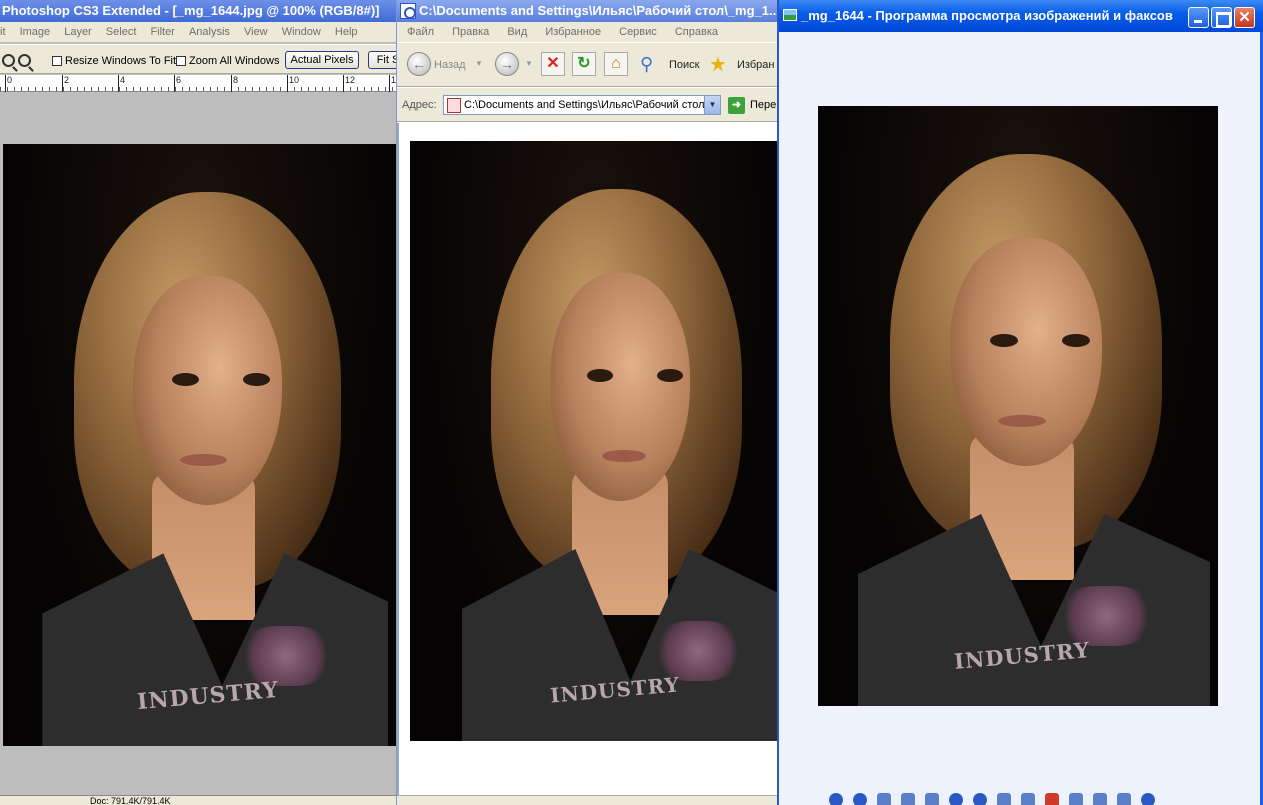 The height and width of the screenshot is (805, 1263). What do you see at coordinates (479, 63) in the screenshot?
I see `back-dropdown-icon: ▼` at bounding box center [479, 63].